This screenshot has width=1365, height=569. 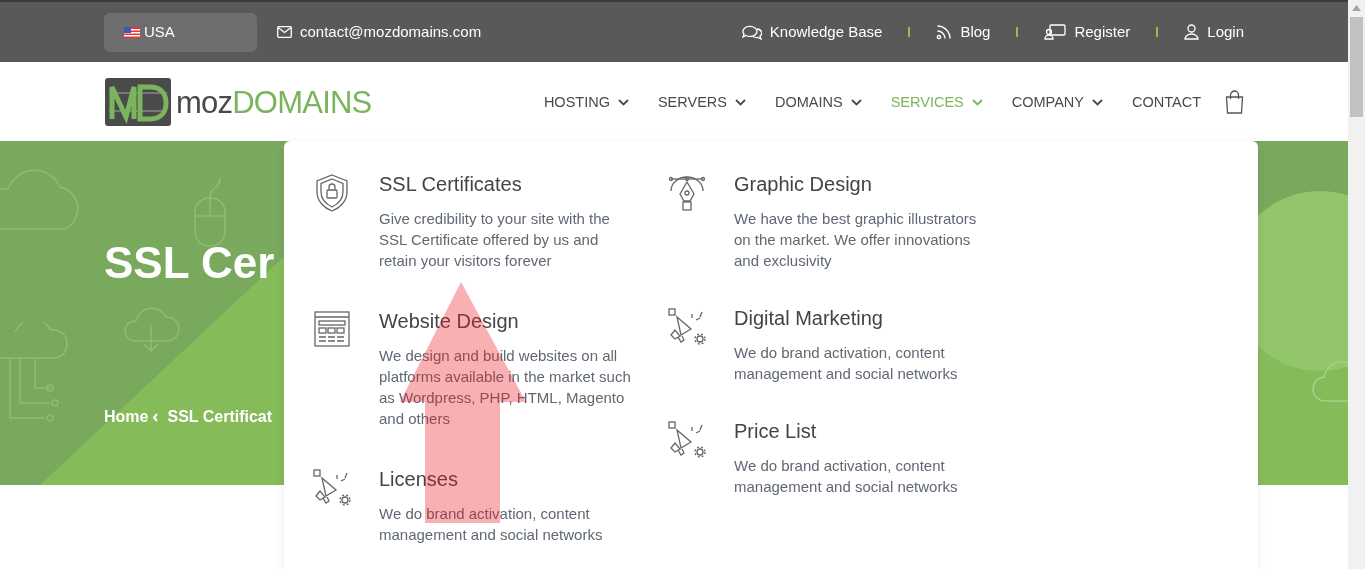 I want to click on logo-mark-icon, so click(x=138, y=101).